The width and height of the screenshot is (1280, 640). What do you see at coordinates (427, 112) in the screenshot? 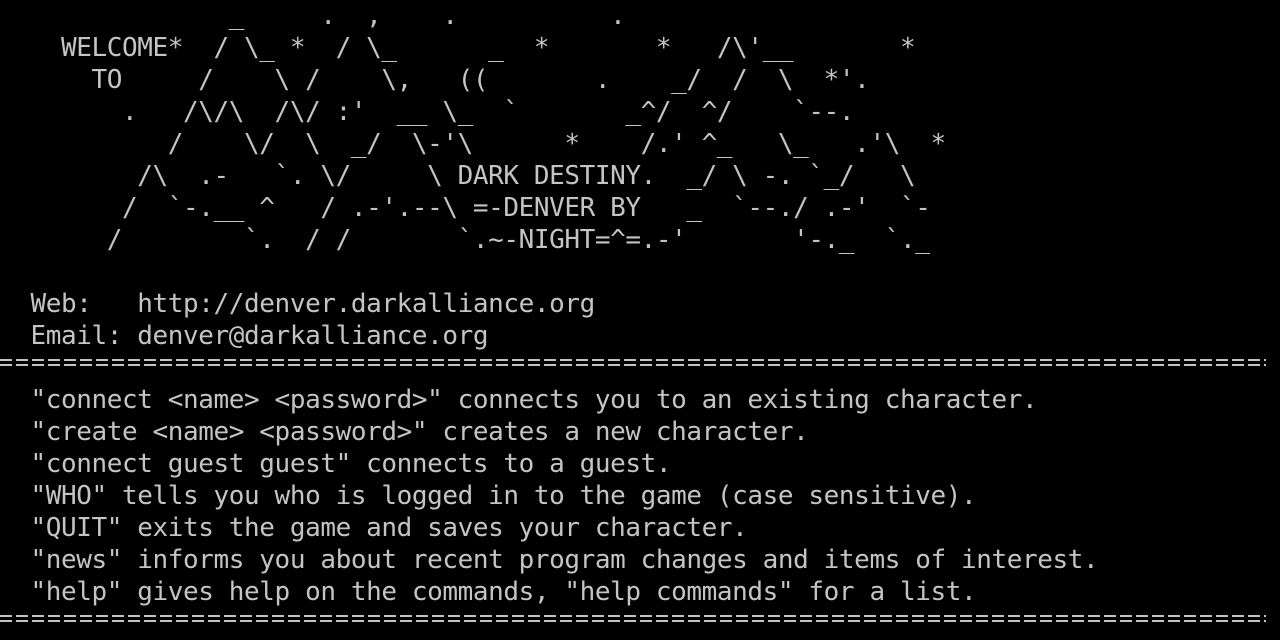
I see `banner-art-line-4: . /\/\ /\/ :' __ \_ ` _^/ ^/ `--.` at bounding box center [427, 112].